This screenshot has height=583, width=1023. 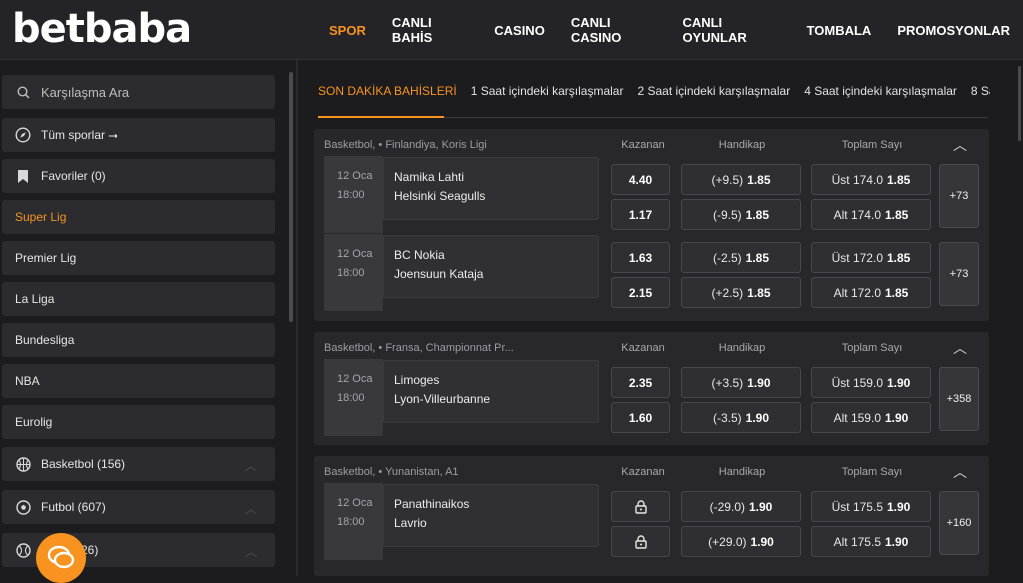 I want to click on odd-total-under: Alt 172.0 1.85, so click(x=871, y=292).